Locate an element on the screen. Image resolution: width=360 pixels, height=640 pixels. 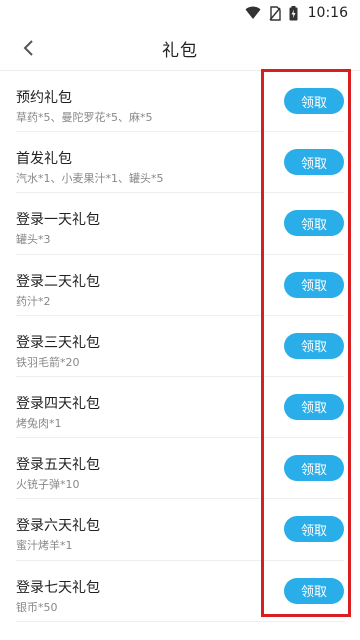
gift-name: 首发礼包 is located at coordinates (44, 159).